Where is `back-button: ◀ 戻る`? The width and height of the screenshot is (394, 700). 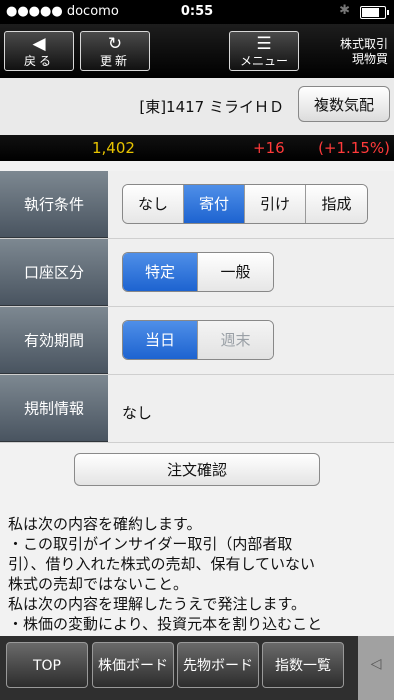
back-button: ◀ 戻る is located at coordinates (39, 51).